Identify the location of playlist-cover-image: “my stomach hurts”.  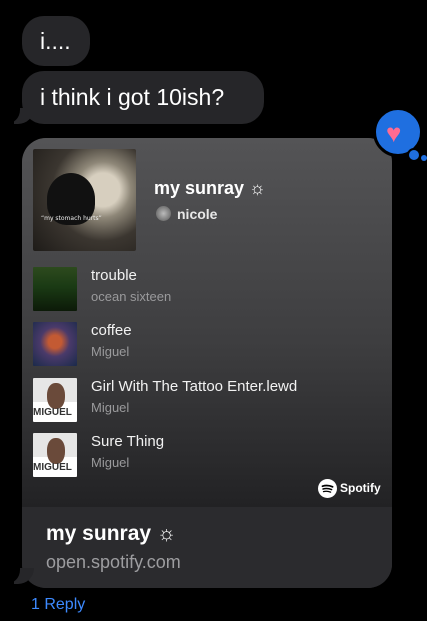
(84, 200).